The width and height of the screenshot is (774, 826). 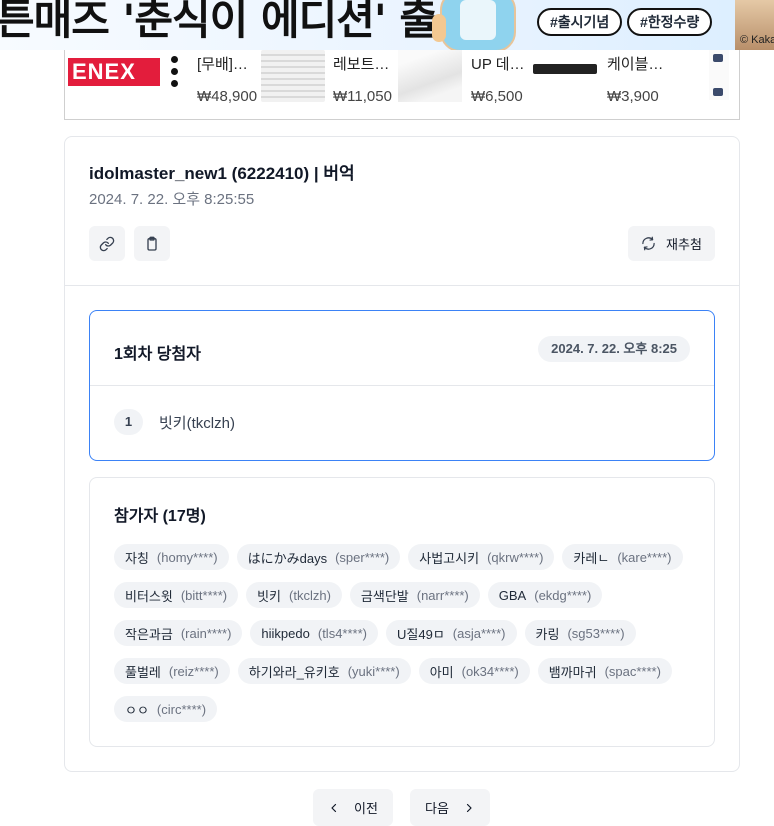 I want to click on banner-ad: 튼매즈 '춘식이 에디션' 출시 #출시기념 #한정수량 © Kakao, so click(x=387, y=25).